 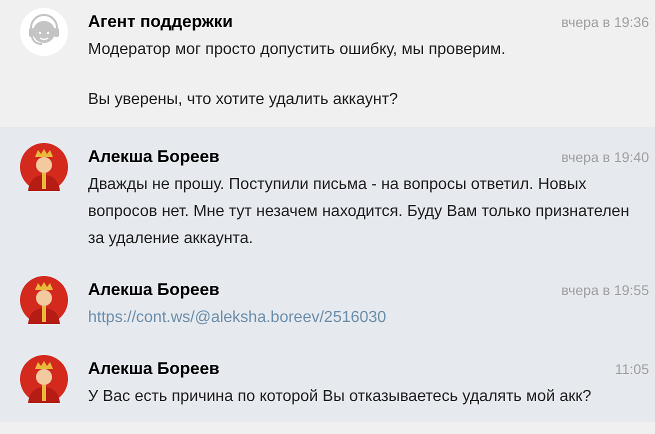 What do you see at coordinates (605, 290) in the screenshot?
I see `message-time: вчера в 19:55` at bounding box center [605, 290].